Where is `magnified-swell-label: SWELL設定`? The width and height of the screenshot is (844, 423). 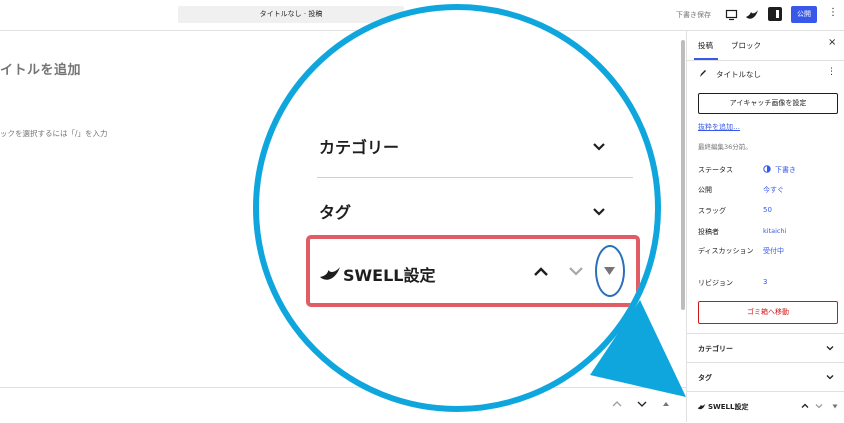
magnified-swell-label: SWELL設定 is located at coordinates (389, 275).